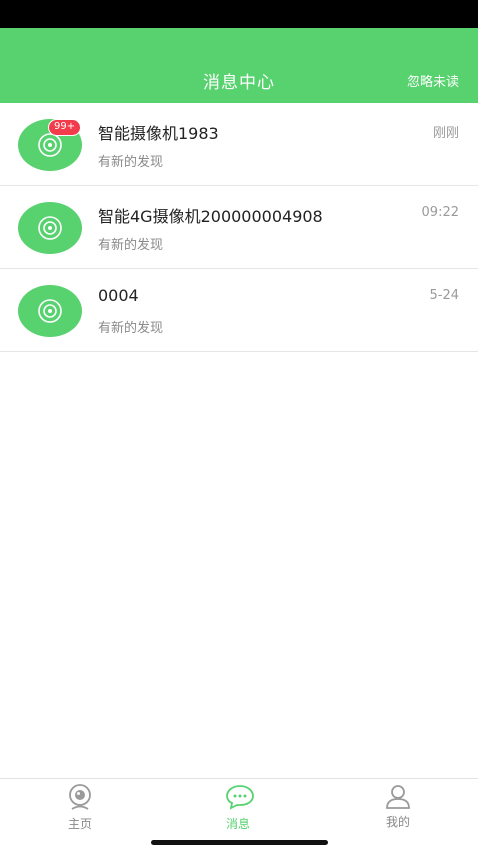 This screenshot has height=850, width=478. What do you see at coordinates (79, 824) in the screenshot?
I see `tab-label: 主页` at bounding box center [79, 824].